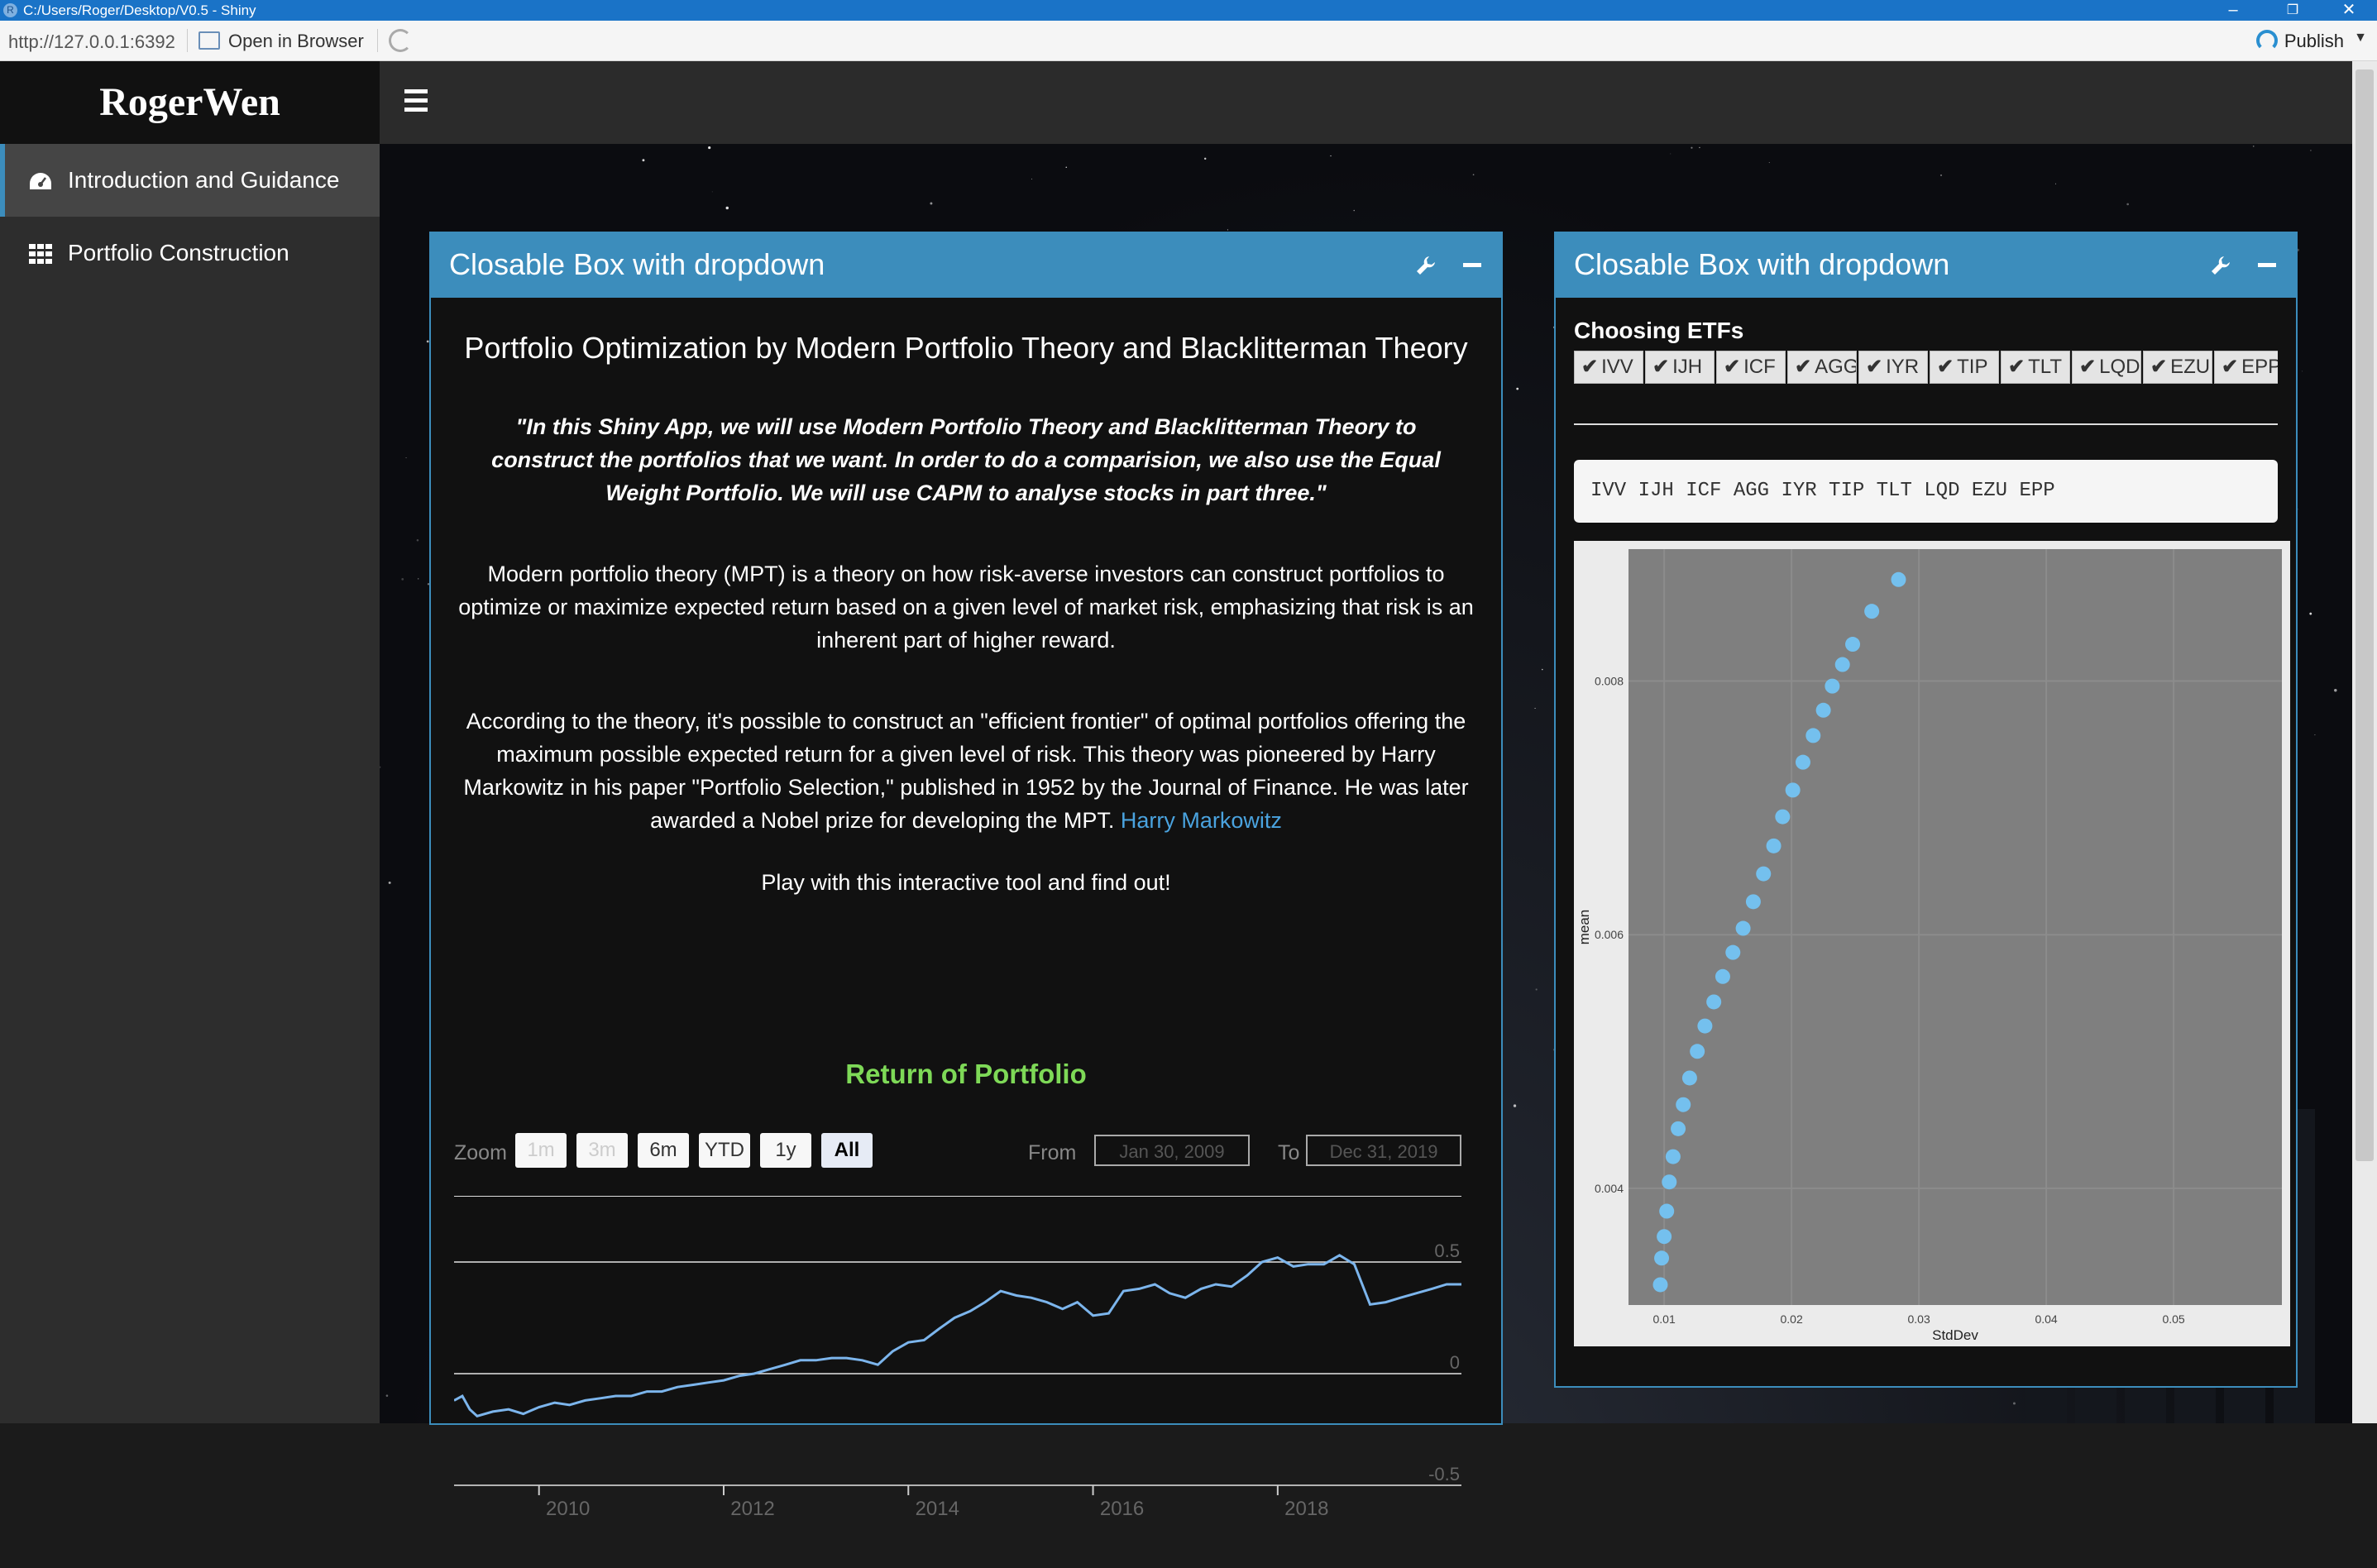  What do you see at coordinates (1289, 1152) in the screenshot?
I see `to-label: To` at bounding box center [1289, 1152].